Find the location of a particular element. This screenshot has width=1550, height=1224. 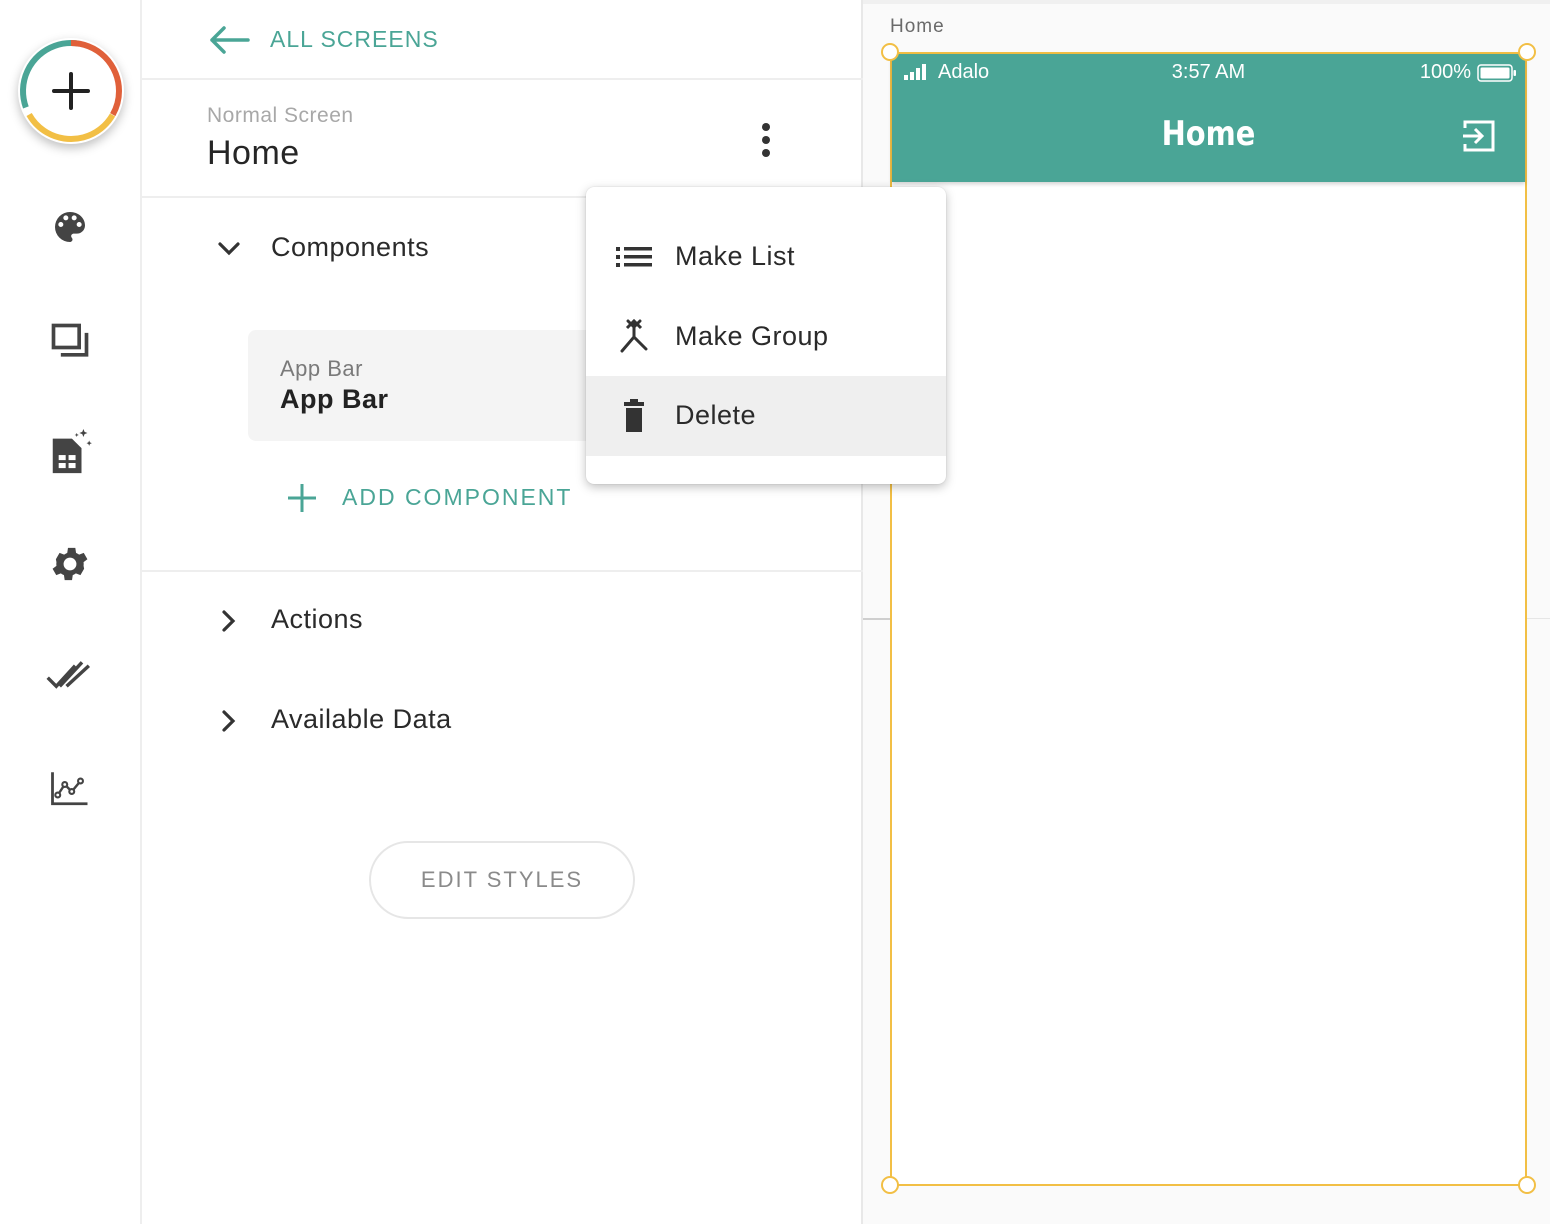

menu-item-label: Make Group is located at coordinates (752, 336).